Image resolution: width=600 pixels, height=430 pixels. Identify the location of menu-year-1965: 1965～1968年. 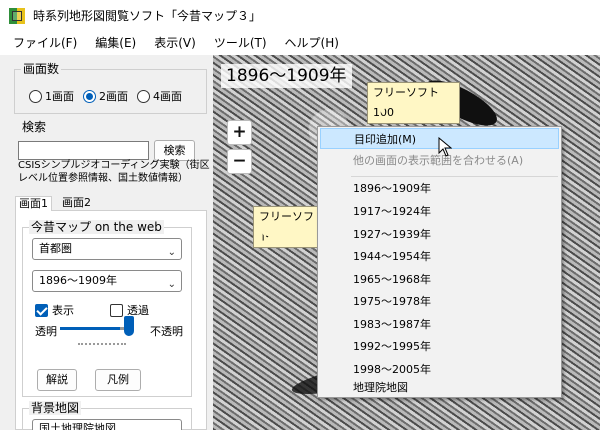
(439, 279).